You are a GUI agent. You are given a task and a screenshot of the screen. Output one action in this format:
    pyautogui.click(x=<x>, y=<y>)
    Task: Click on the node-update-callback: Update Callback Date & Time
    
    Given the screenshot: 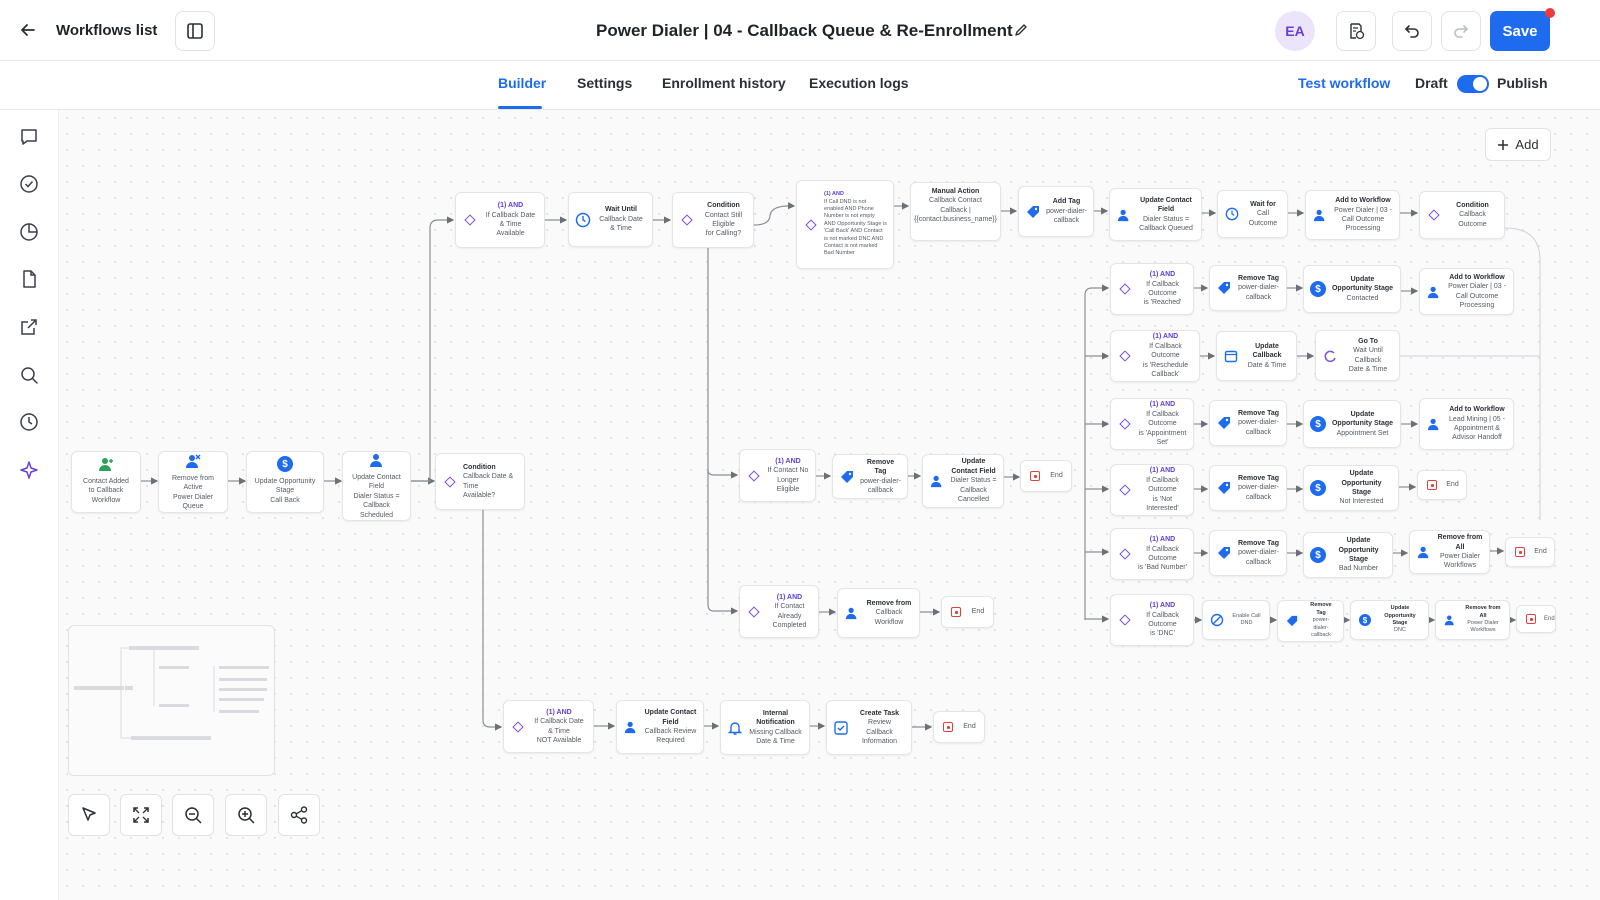 What is the action you would take?
    pyautogui.click(x=1256, y=356)
    